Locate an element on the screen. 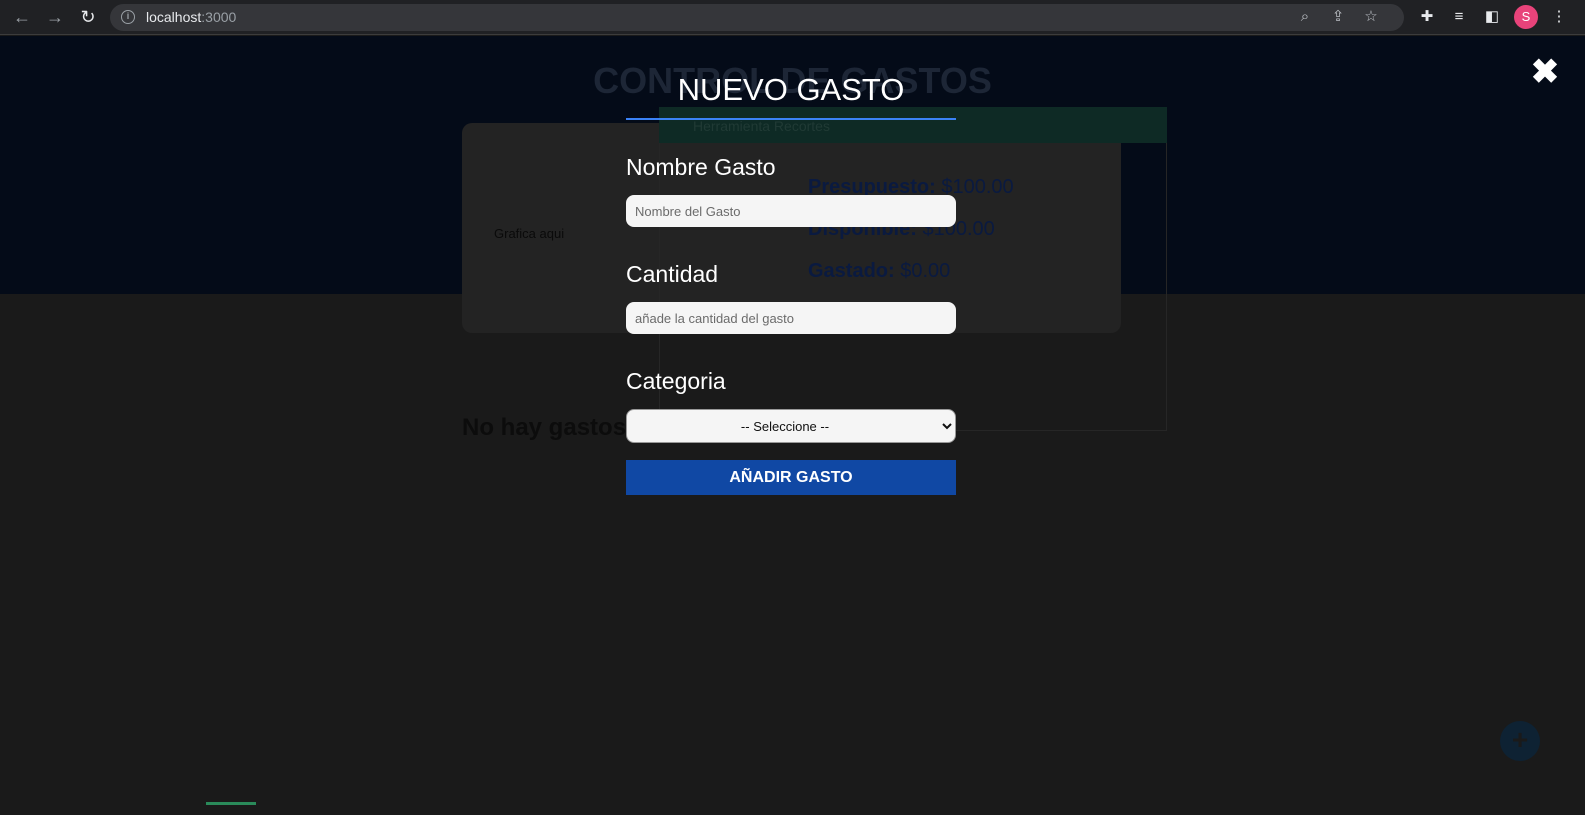  zoom-icon: ⌕ is located at coordinates (1305, 17).